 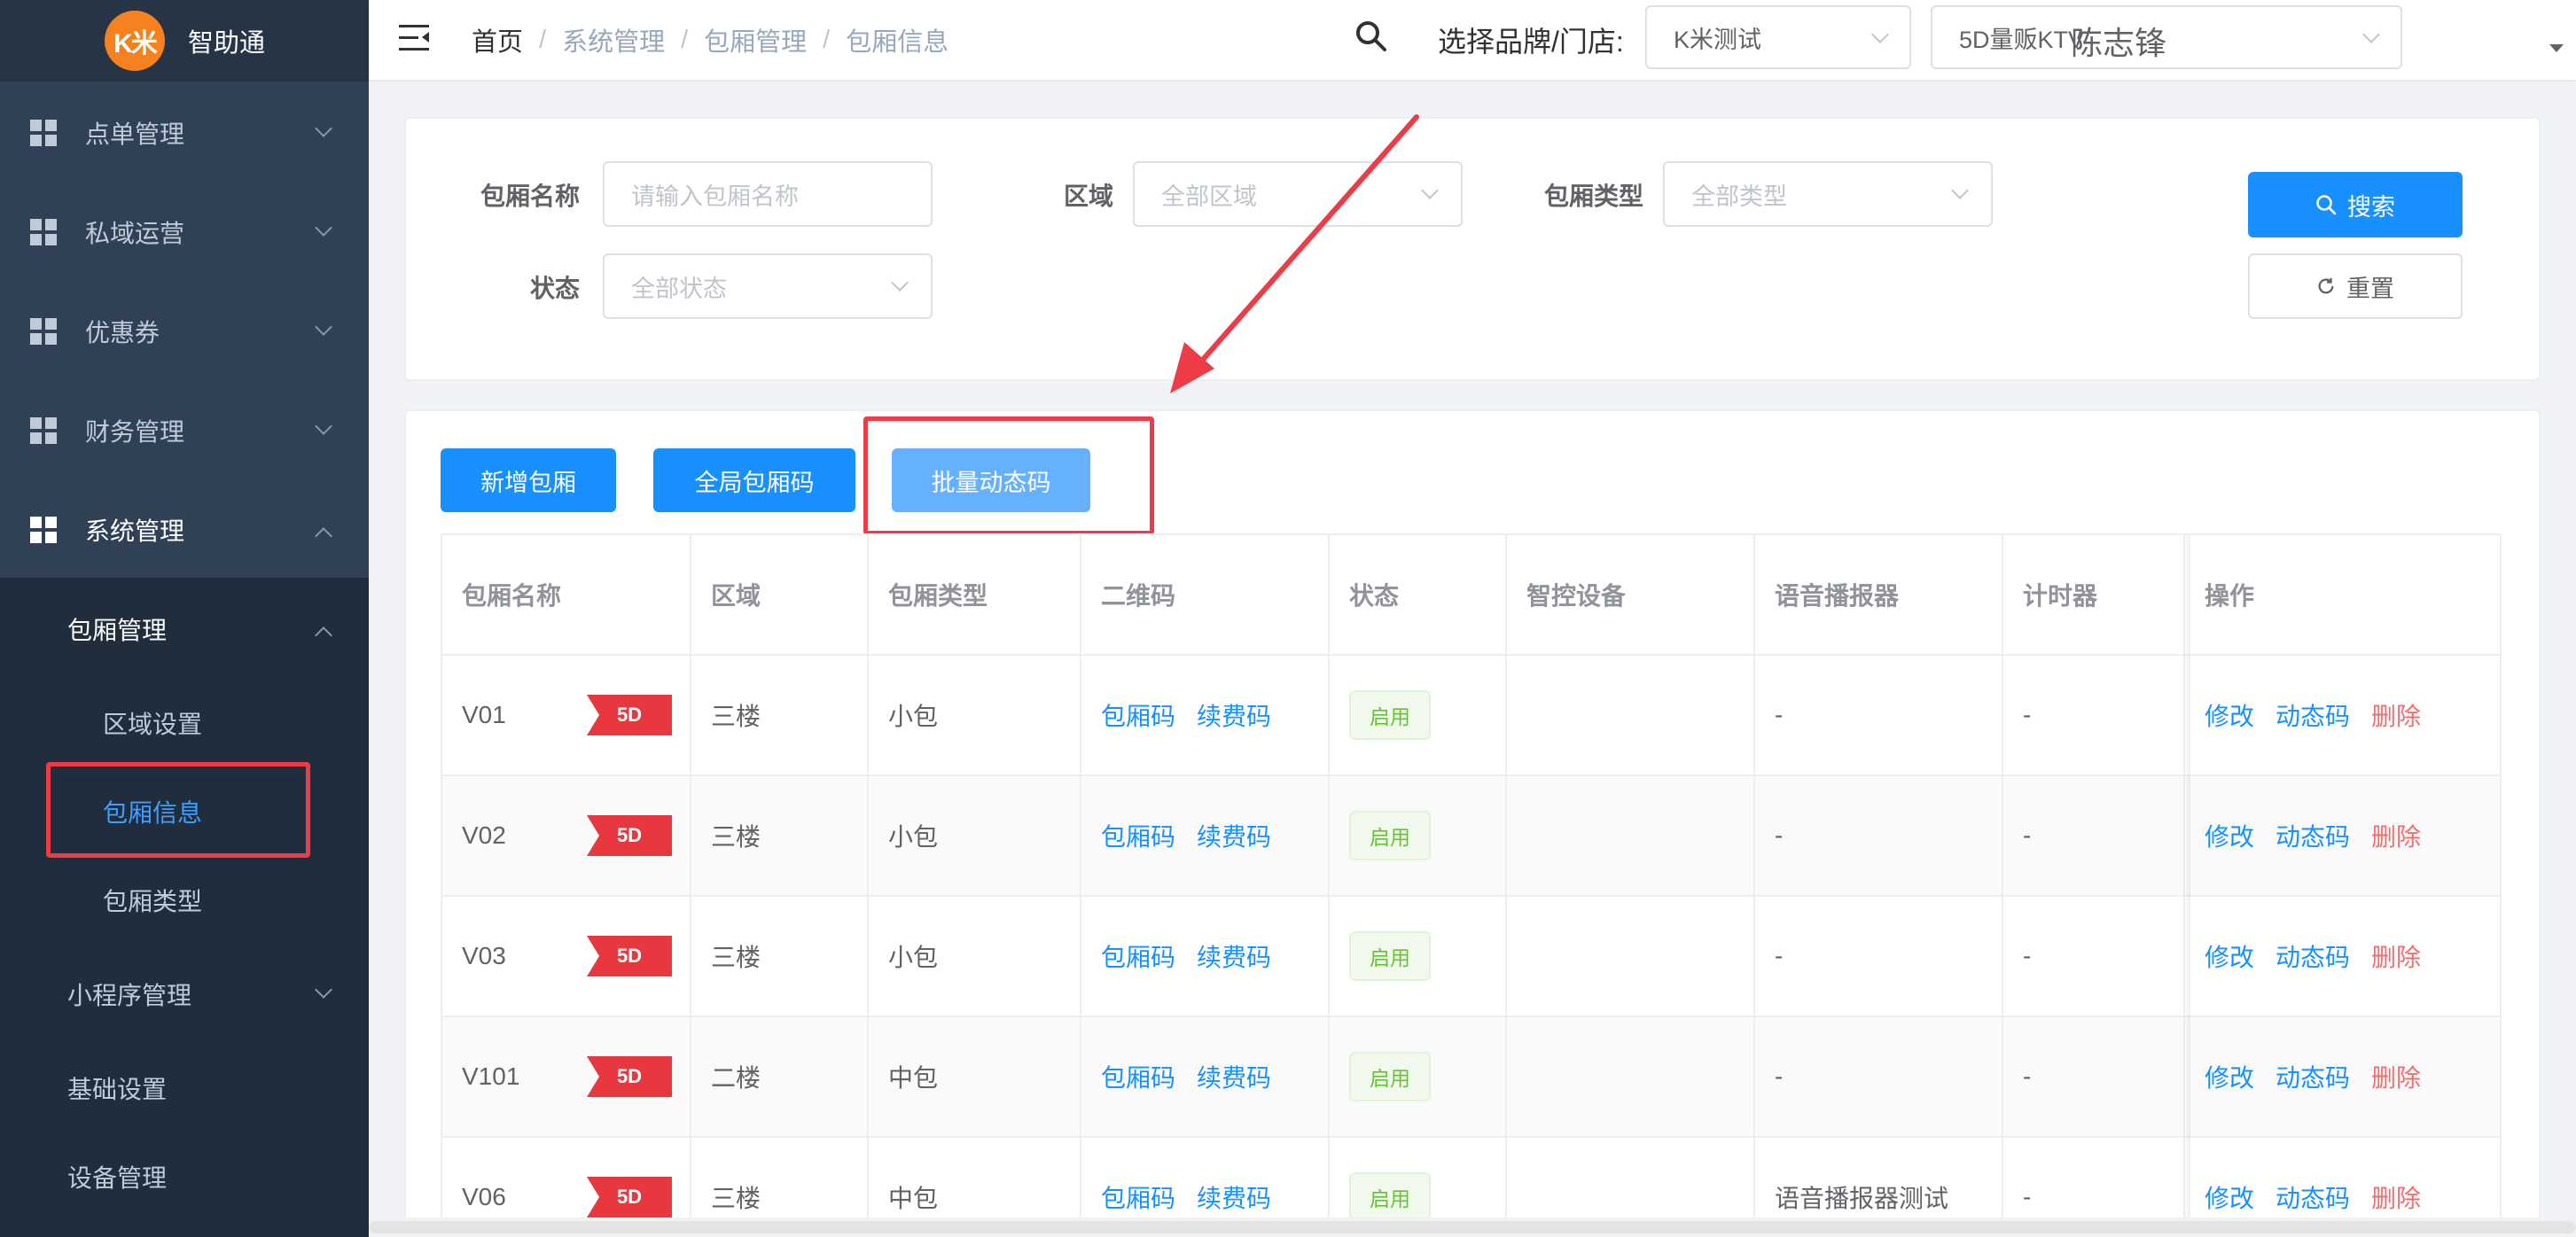 I want to click on area-select: 全部区域, so click(x=1298, y=194).